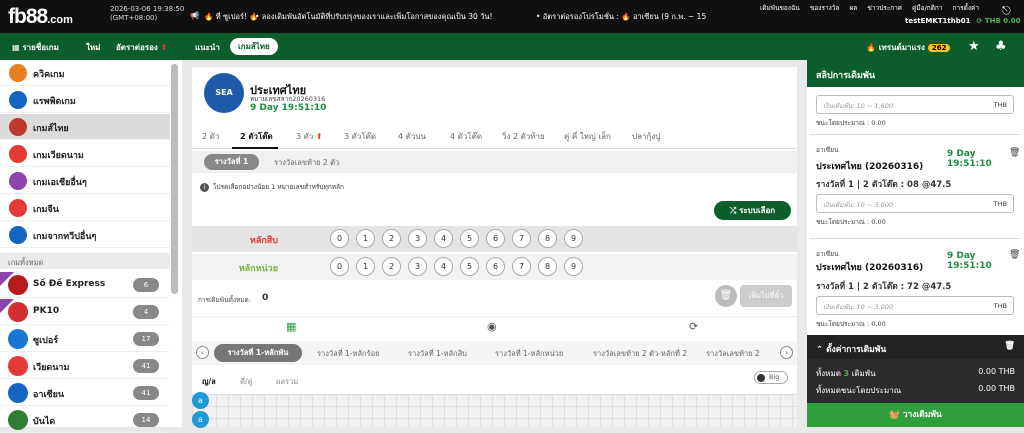  I want to click on game-logo-icon, so click(18, 339).